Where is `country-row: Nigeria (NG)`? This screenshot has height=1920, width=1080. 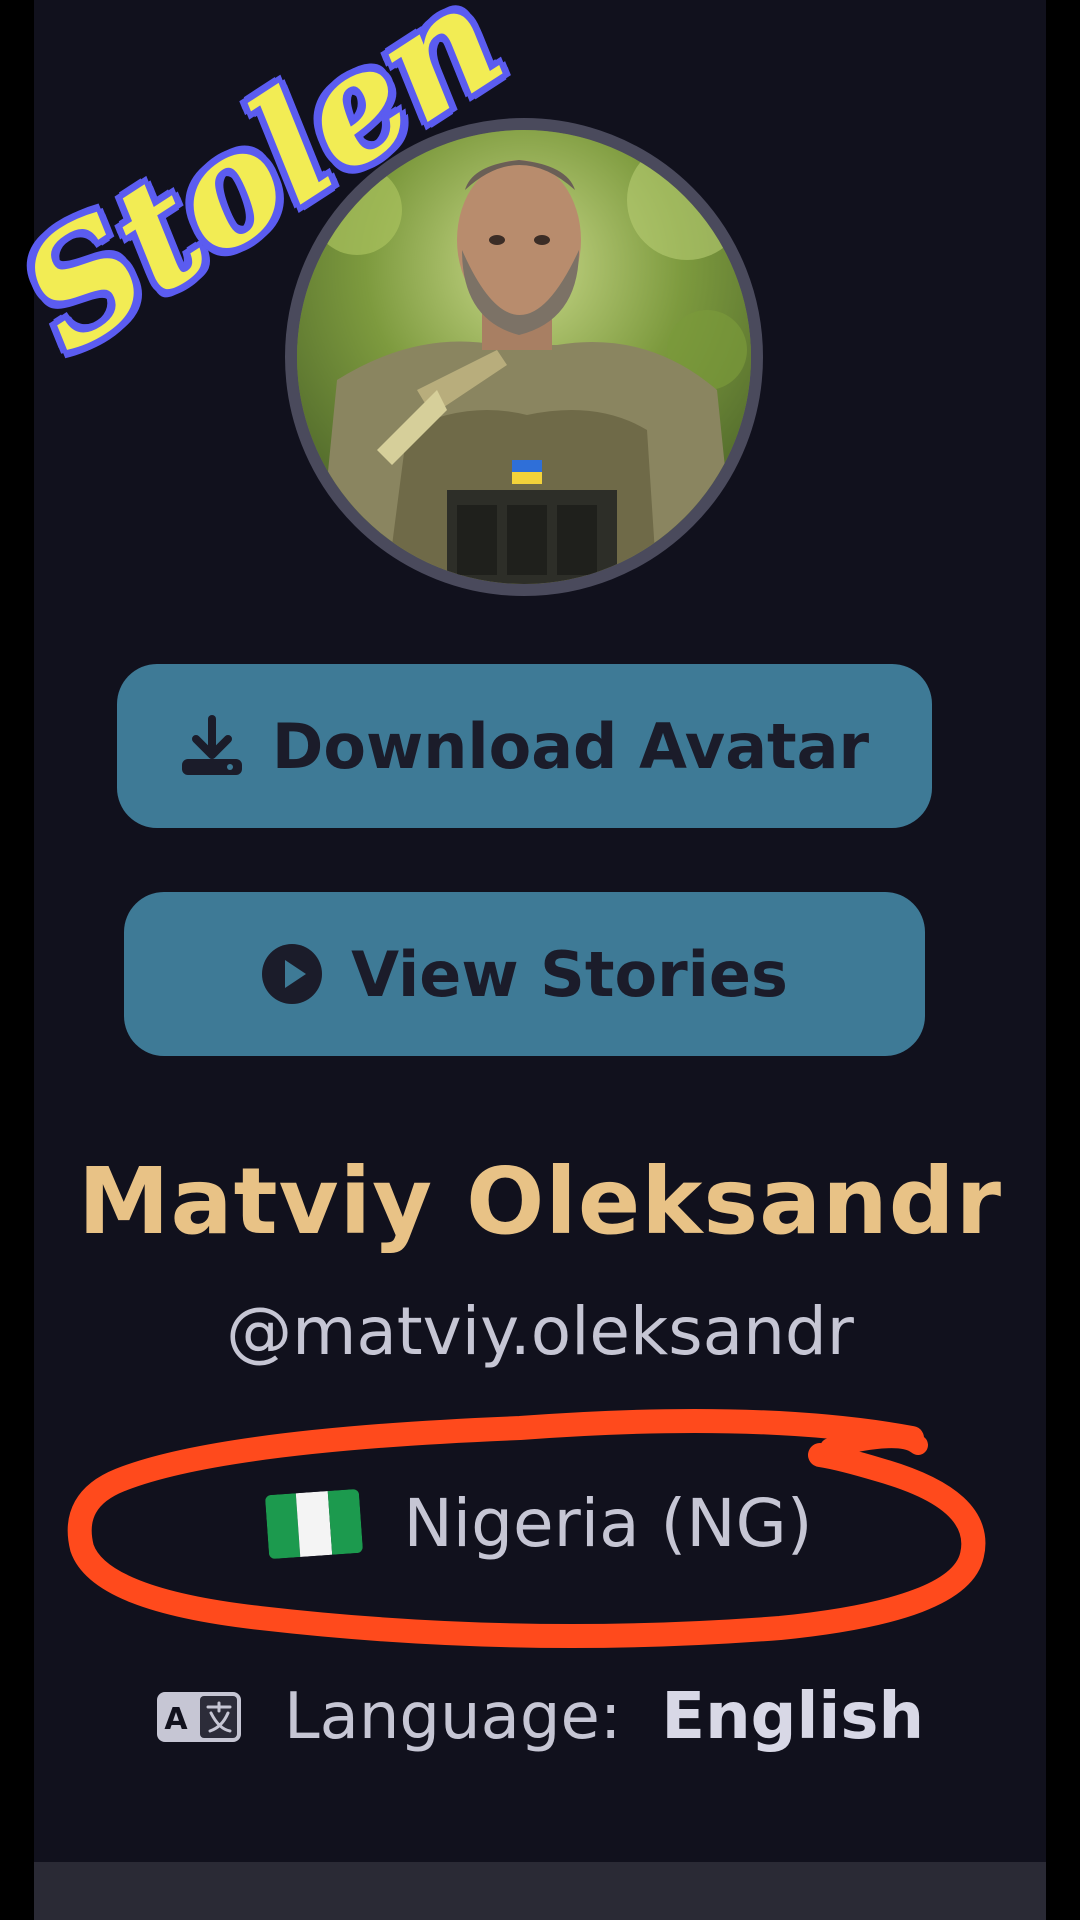 country-row: Nigeria (NG) is located at coordinates (540, 1523).